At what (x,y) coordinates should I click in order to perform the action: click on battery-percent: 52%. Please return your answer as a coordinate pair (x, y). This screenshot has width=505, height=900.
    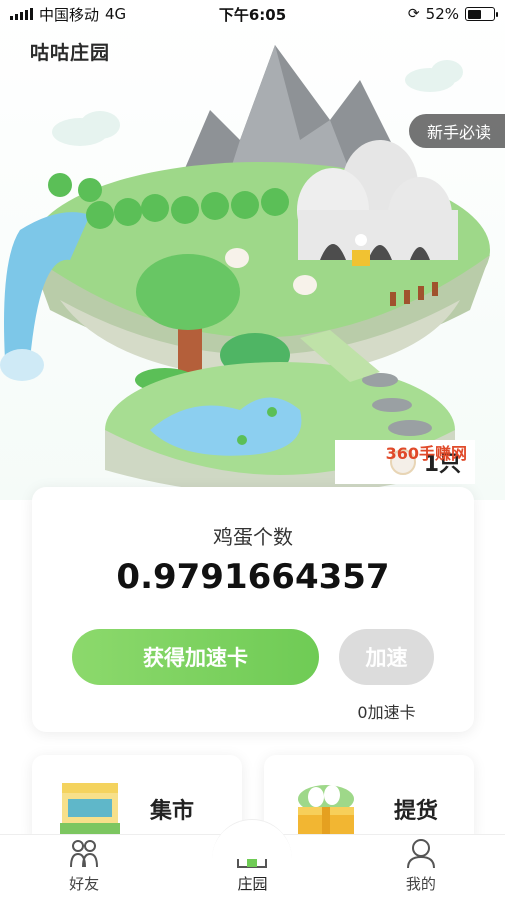
    Looking at the image, I should click on (442, 14).